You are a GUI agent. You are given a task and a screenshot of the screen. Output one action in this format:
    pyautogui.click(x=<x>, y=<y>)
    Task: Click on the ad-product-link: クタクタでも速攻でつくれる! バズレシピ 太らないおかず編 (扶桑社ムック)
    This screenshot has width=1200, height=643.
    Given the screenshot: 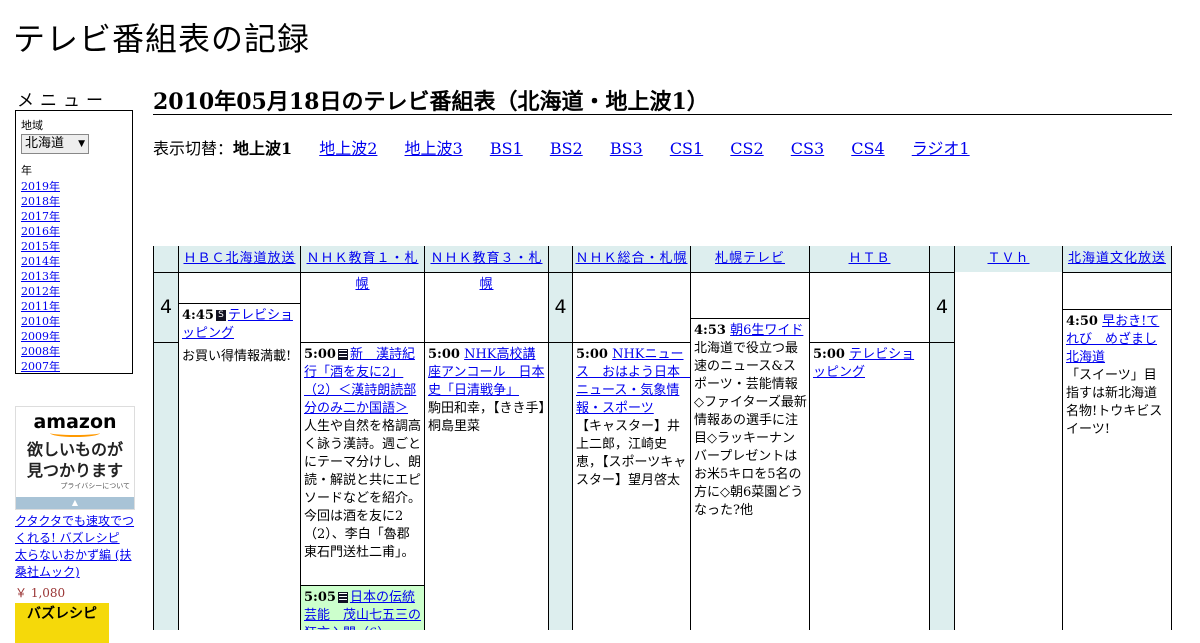 What is the action you would take?
    pyautogui.click(x=75, y=547)
    